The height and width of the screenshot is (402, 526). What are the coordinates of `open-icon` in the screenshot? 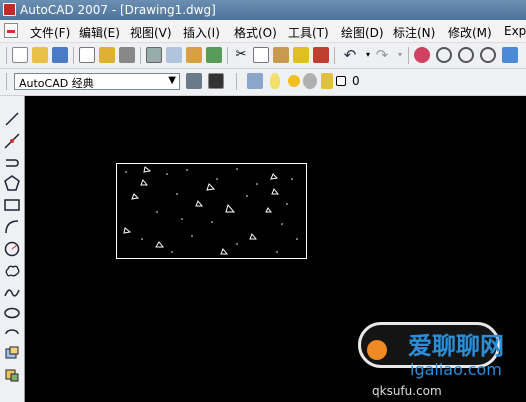 It's located at (40, 55).